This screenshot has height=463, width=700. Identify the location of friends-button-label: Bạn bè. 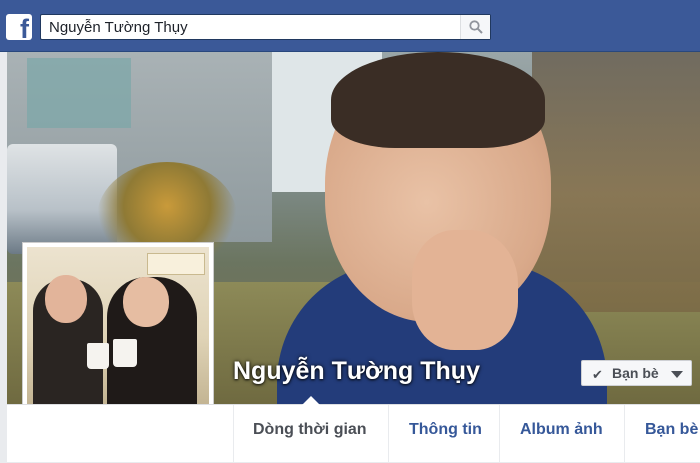
(635, 373).